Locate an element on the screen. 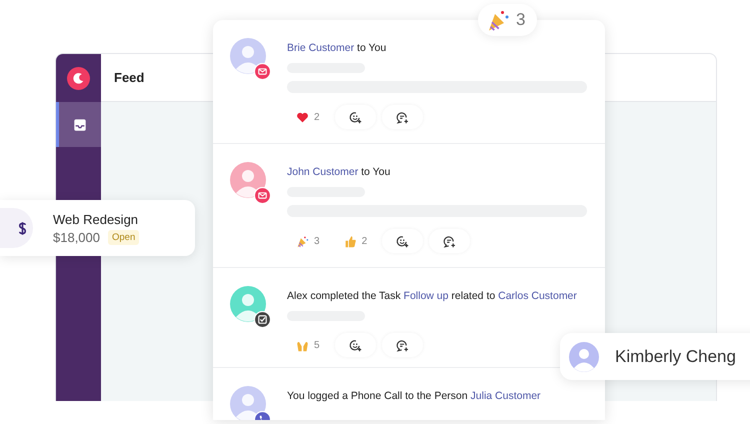 This screenshot has height=424, width=750. activity-text: Alex completed the Task Follow up related to Carlos Customer is located at coordinates (432, 296).